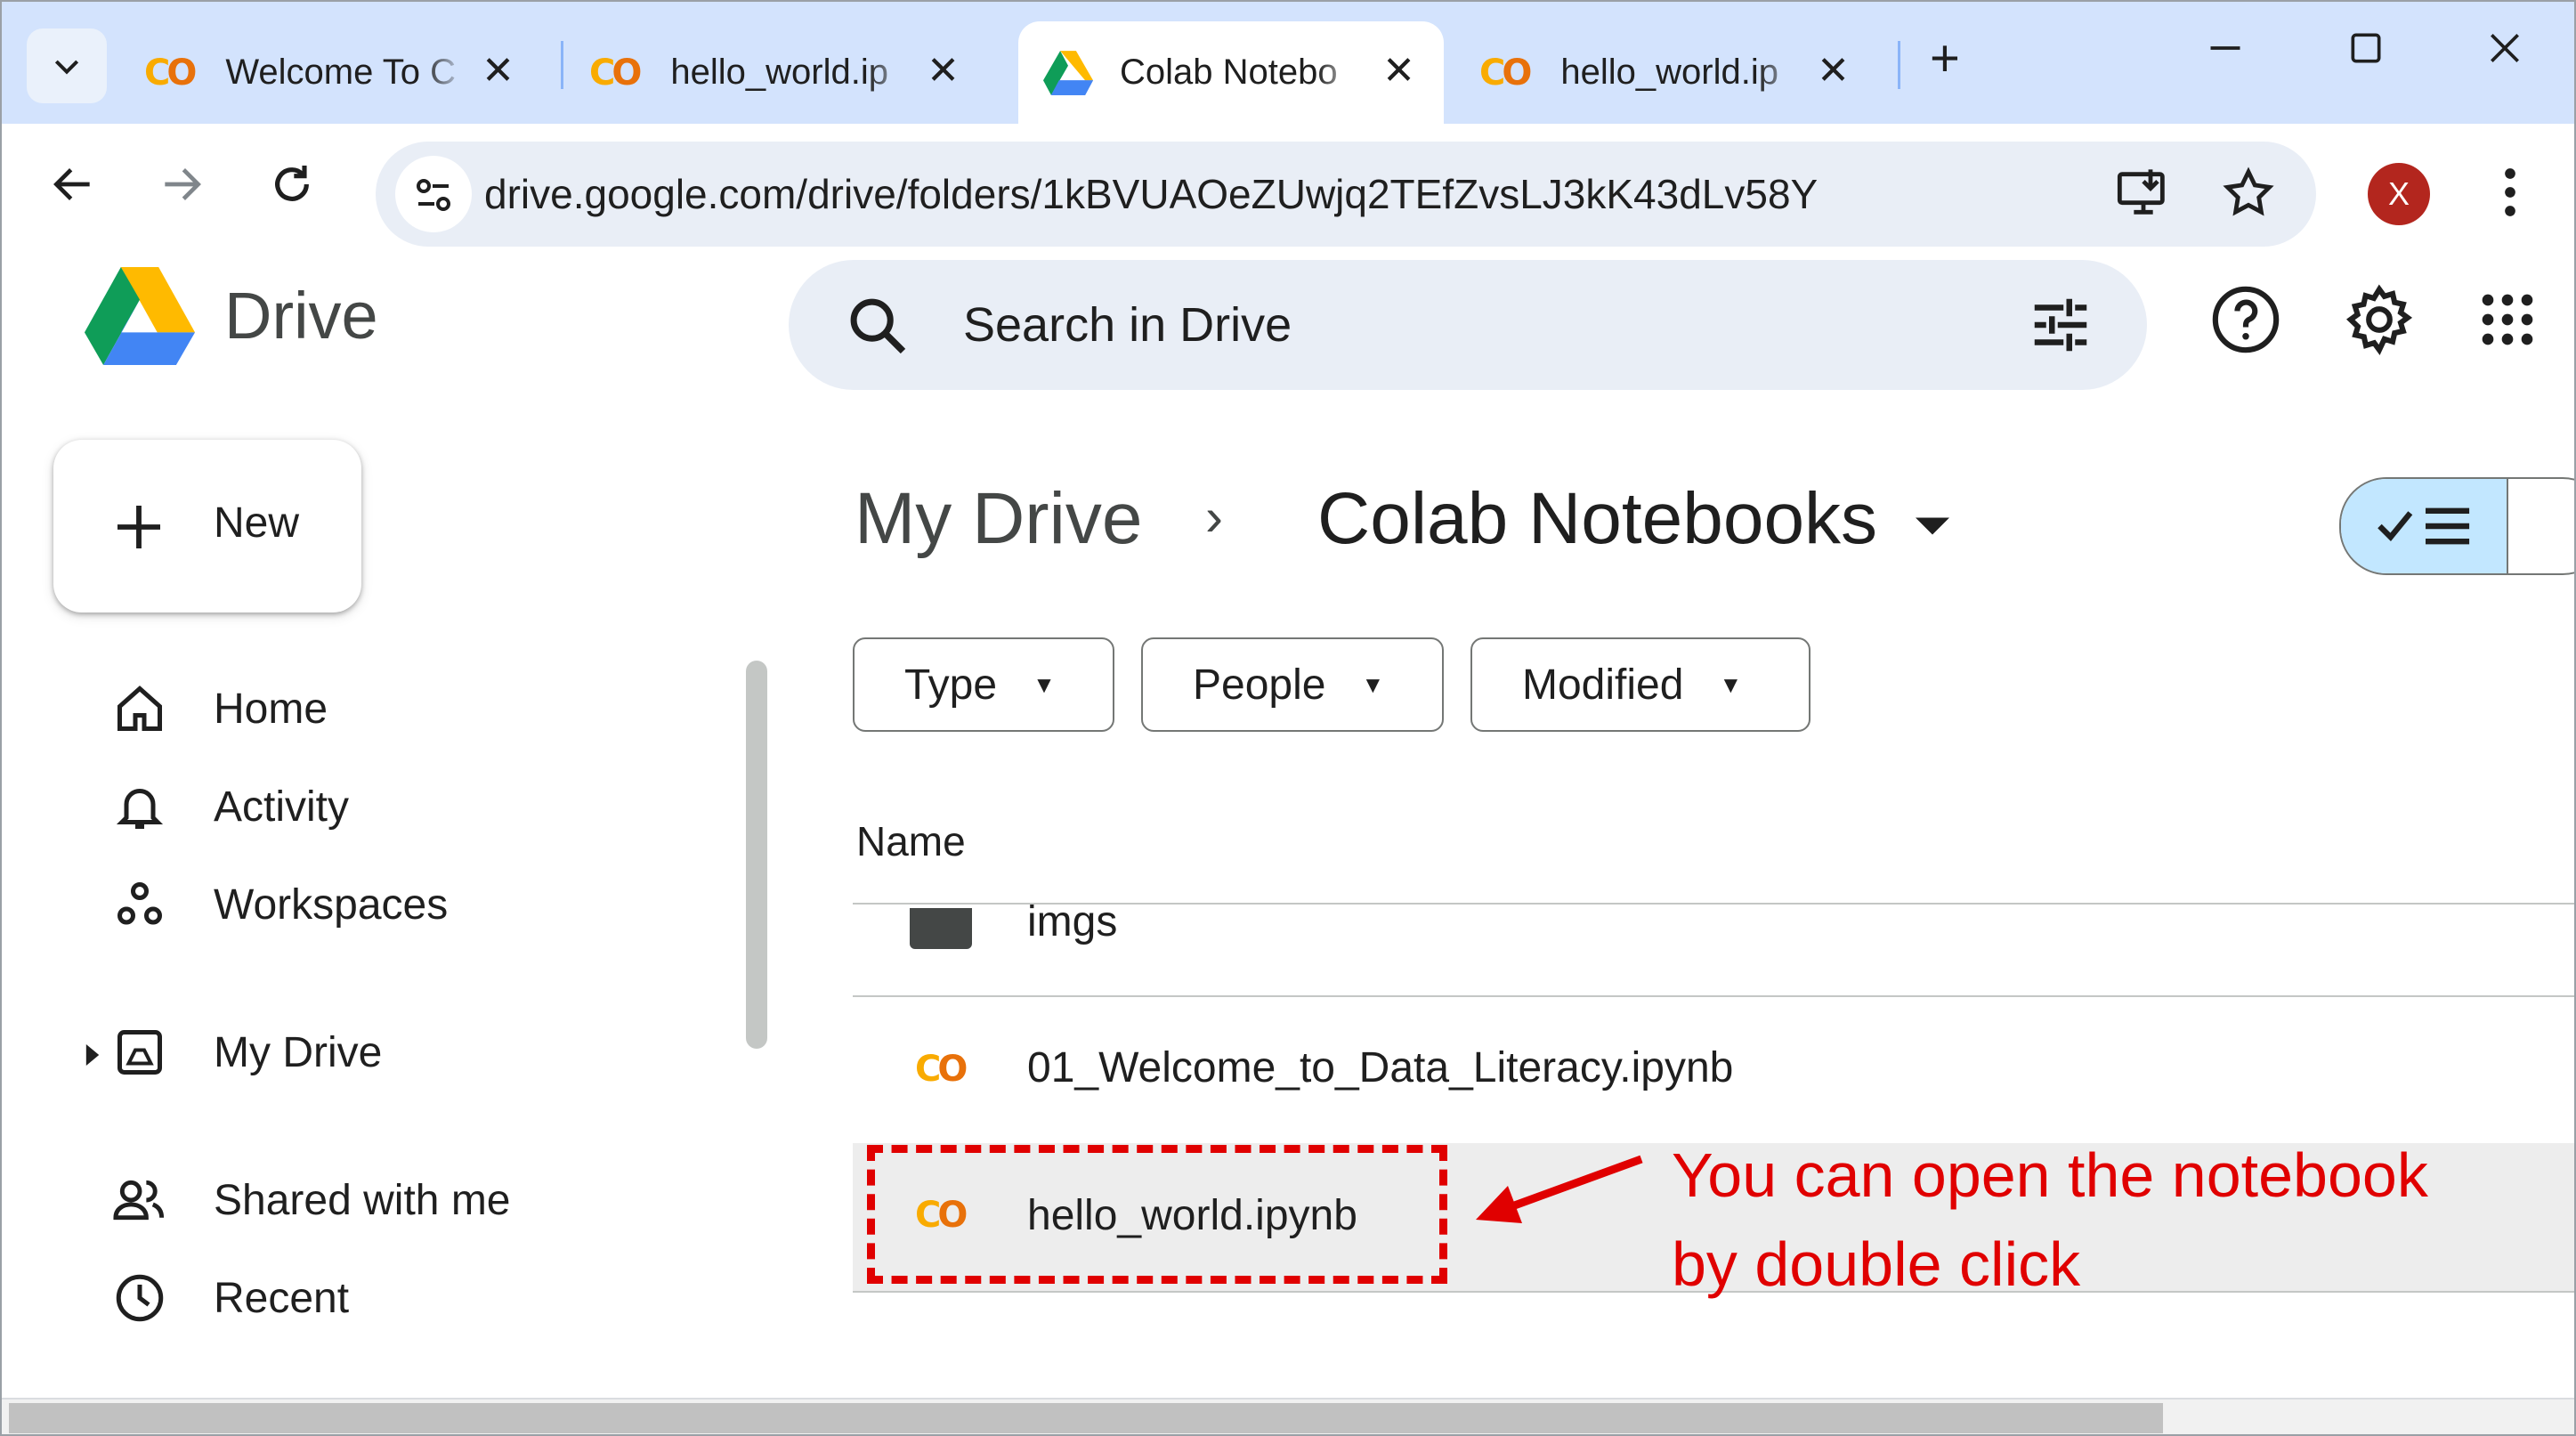  What do you see at coordinates (1603, 685) in the screenshot?
I see `filter-chip-label: Modified` at bounding box center [1603, 685].